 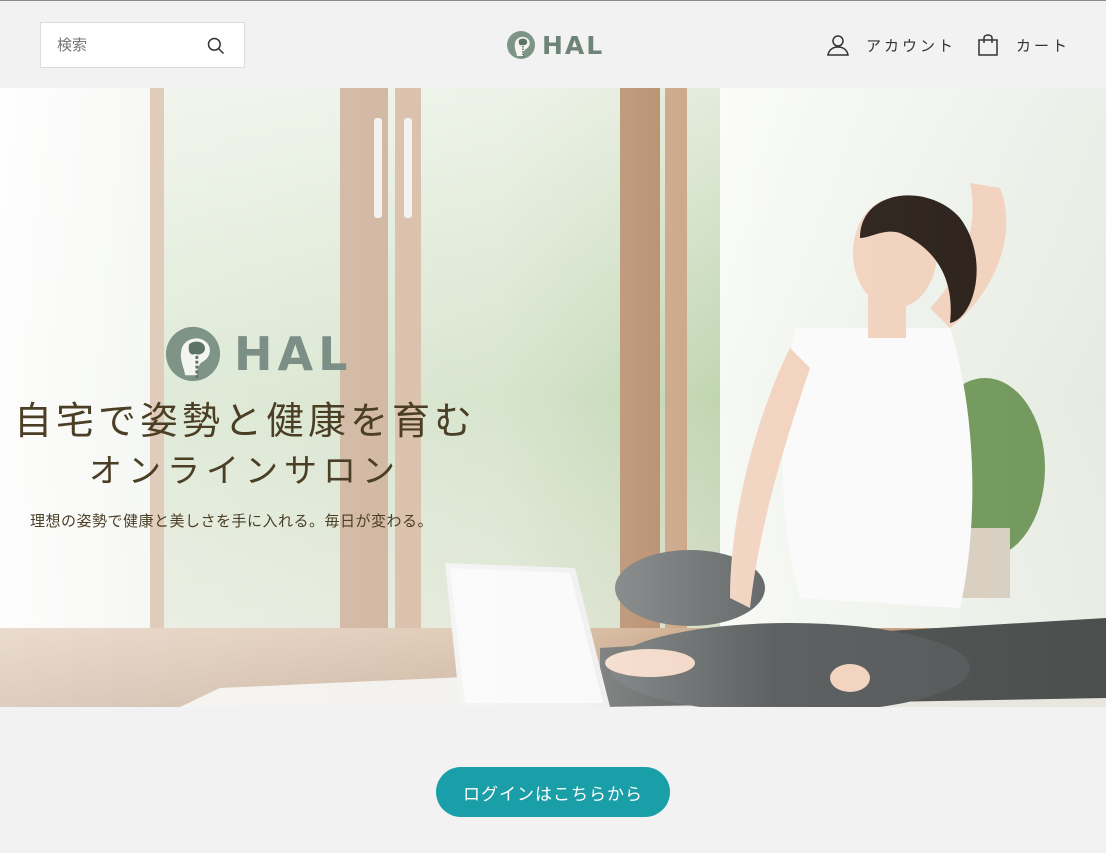 I want to click on hero-logo-text: HAL, so click(x=293, y=354).